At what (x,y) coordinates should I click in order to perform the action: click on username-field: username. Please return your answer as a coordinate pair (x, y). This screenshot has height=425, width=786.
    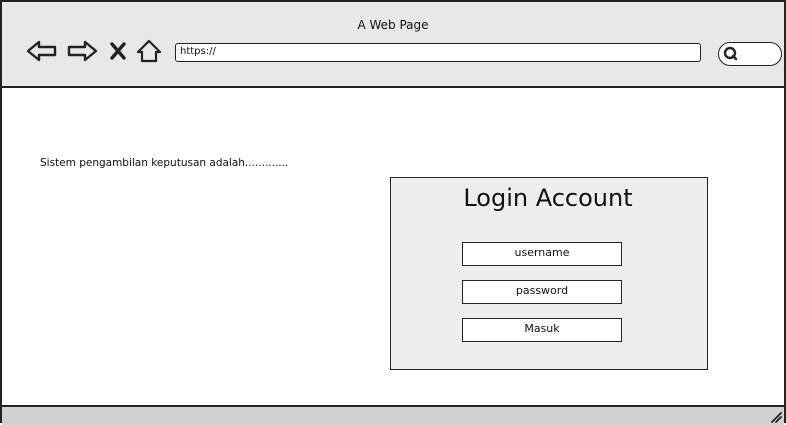
    Looking at the image, I should click on (542, 254).